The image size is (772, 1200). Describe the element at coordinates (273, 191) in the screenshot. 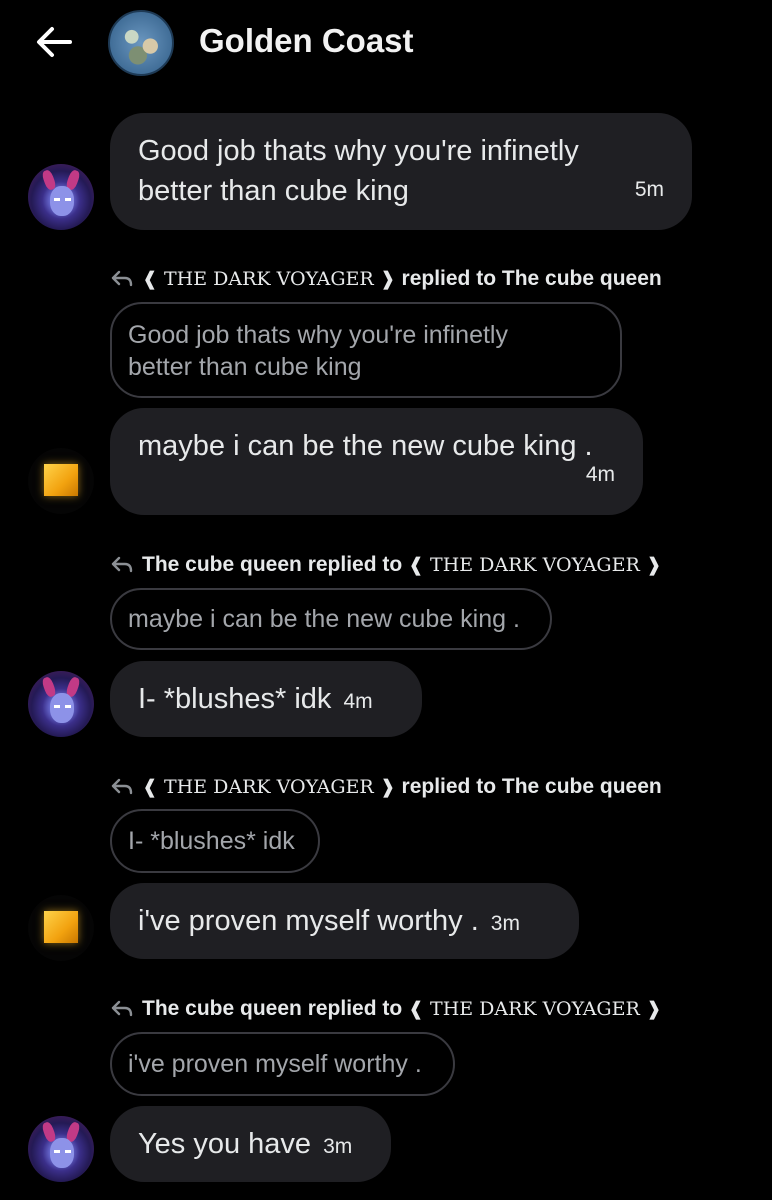

I see `message-text: better than cube king` at that location.